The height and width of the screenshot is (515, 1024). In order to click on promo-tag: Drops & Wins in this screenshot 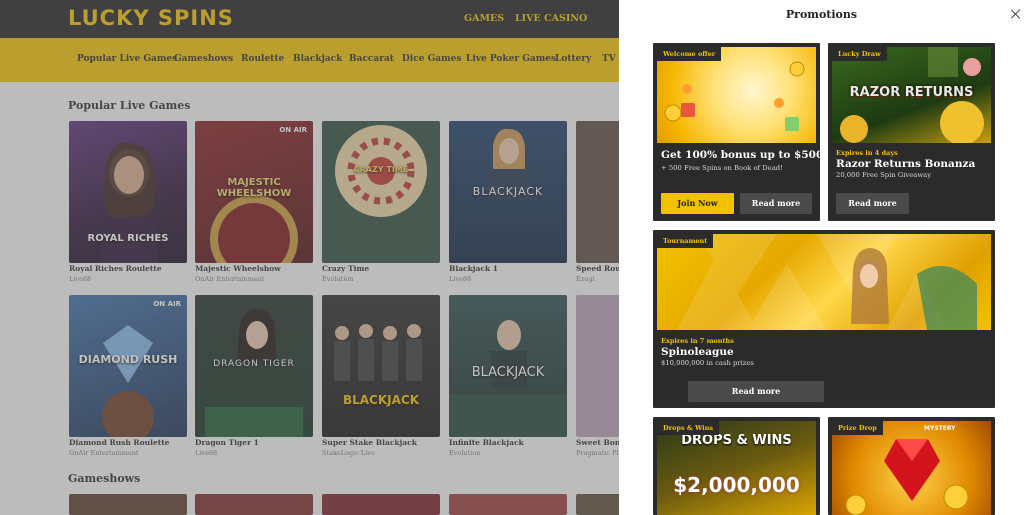, I will do `click(688, 428)`.